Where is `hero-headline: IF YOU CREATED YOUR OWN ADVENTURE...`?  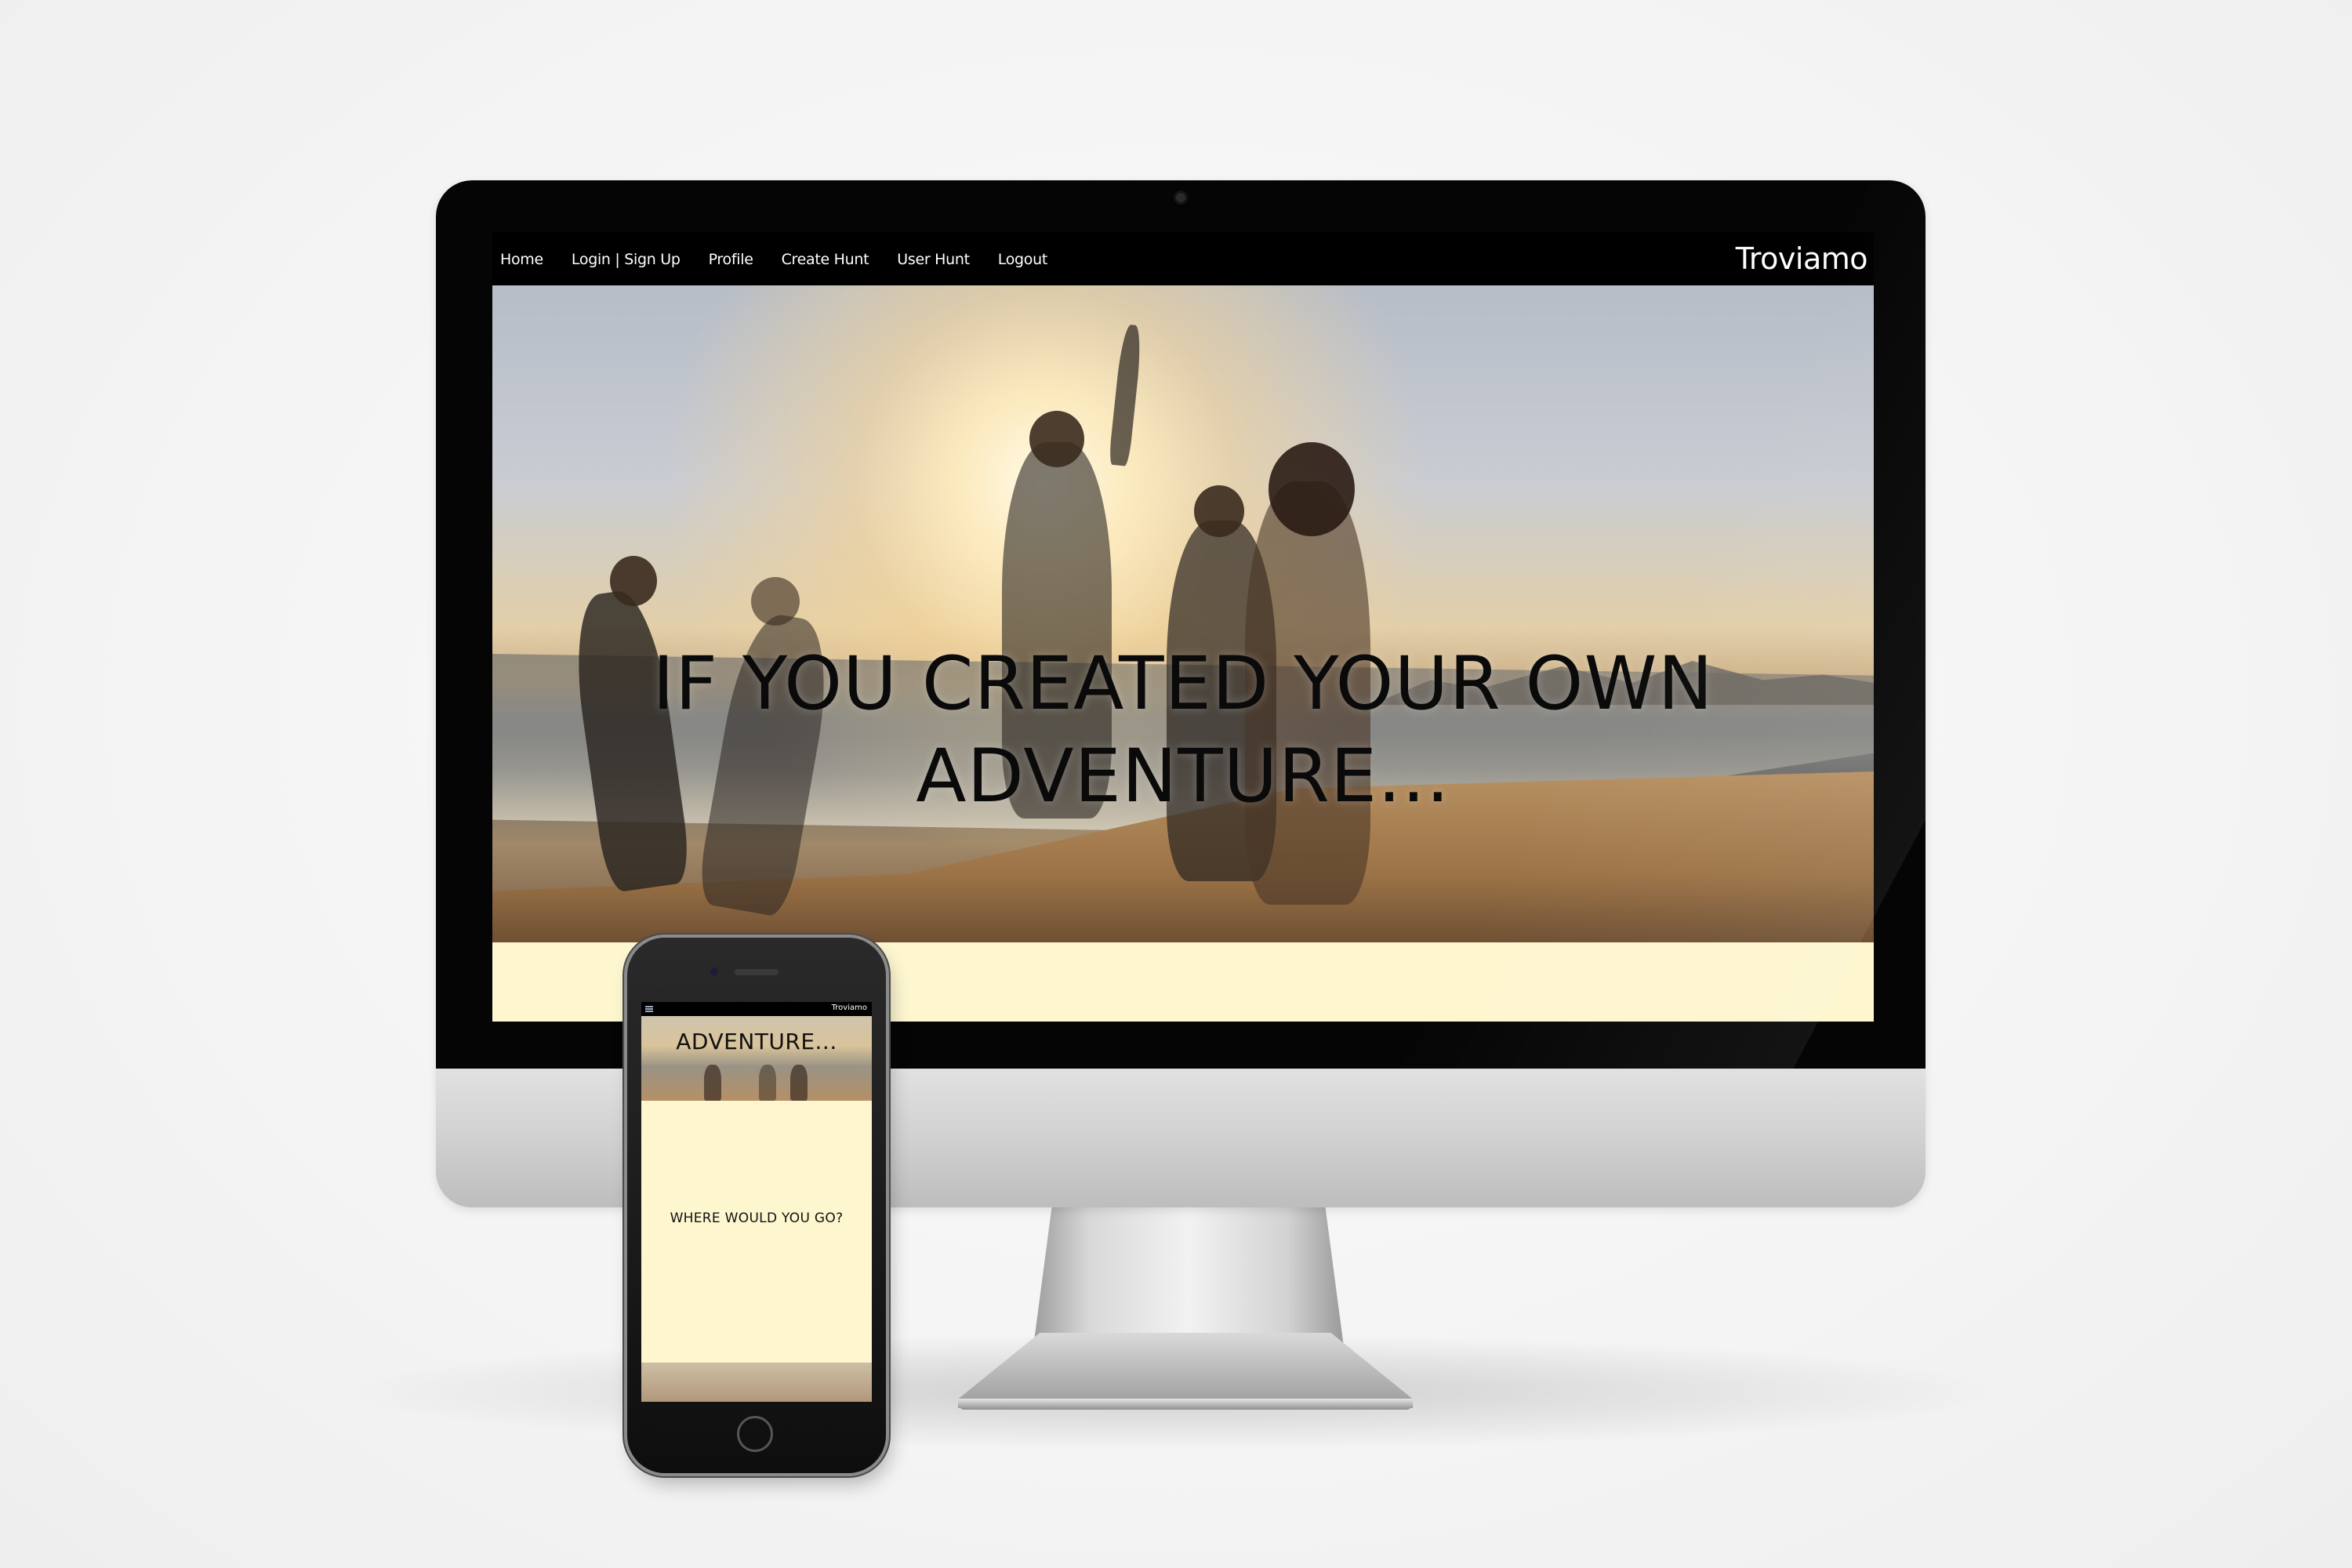 hero-headline: IF YOU CREATED YOUR OWN ADVENTURE... is located at coordinates (1183, 730).